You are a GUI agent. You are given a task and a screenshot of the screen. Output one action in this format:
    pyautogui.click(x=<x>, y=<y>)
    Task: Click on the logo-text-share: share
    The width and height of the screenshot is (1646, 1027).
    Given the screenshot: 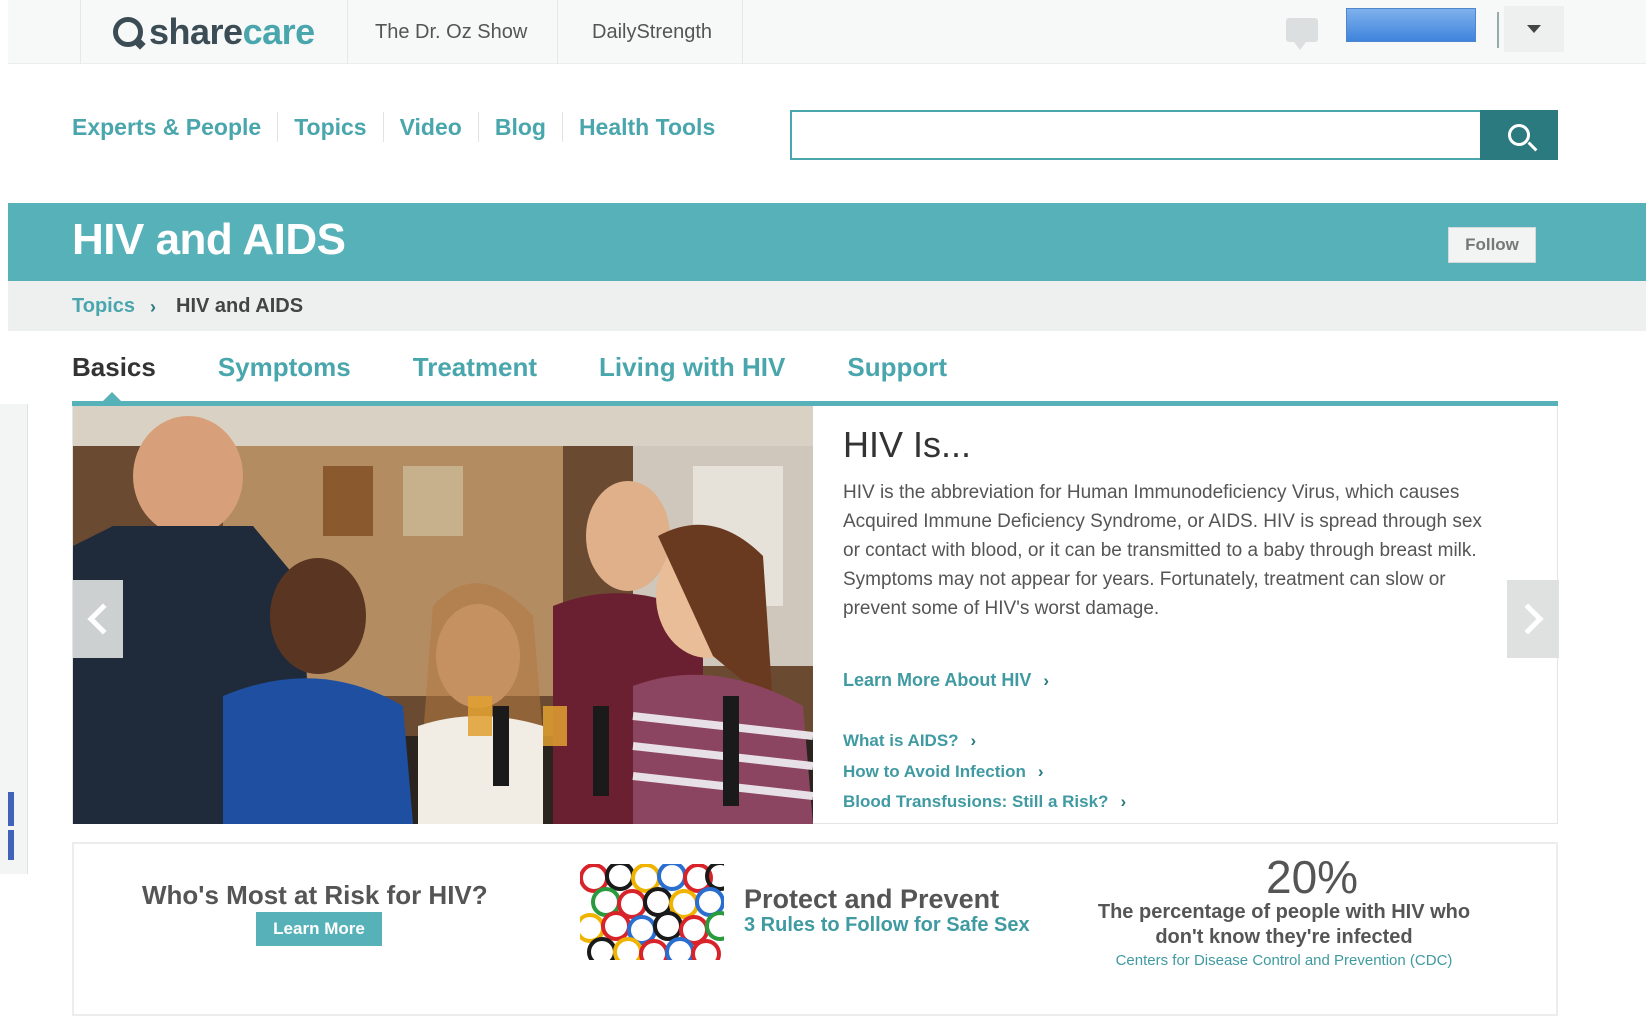 What is the action you would take?
    pyautogui.click(x=196, y=31)
    